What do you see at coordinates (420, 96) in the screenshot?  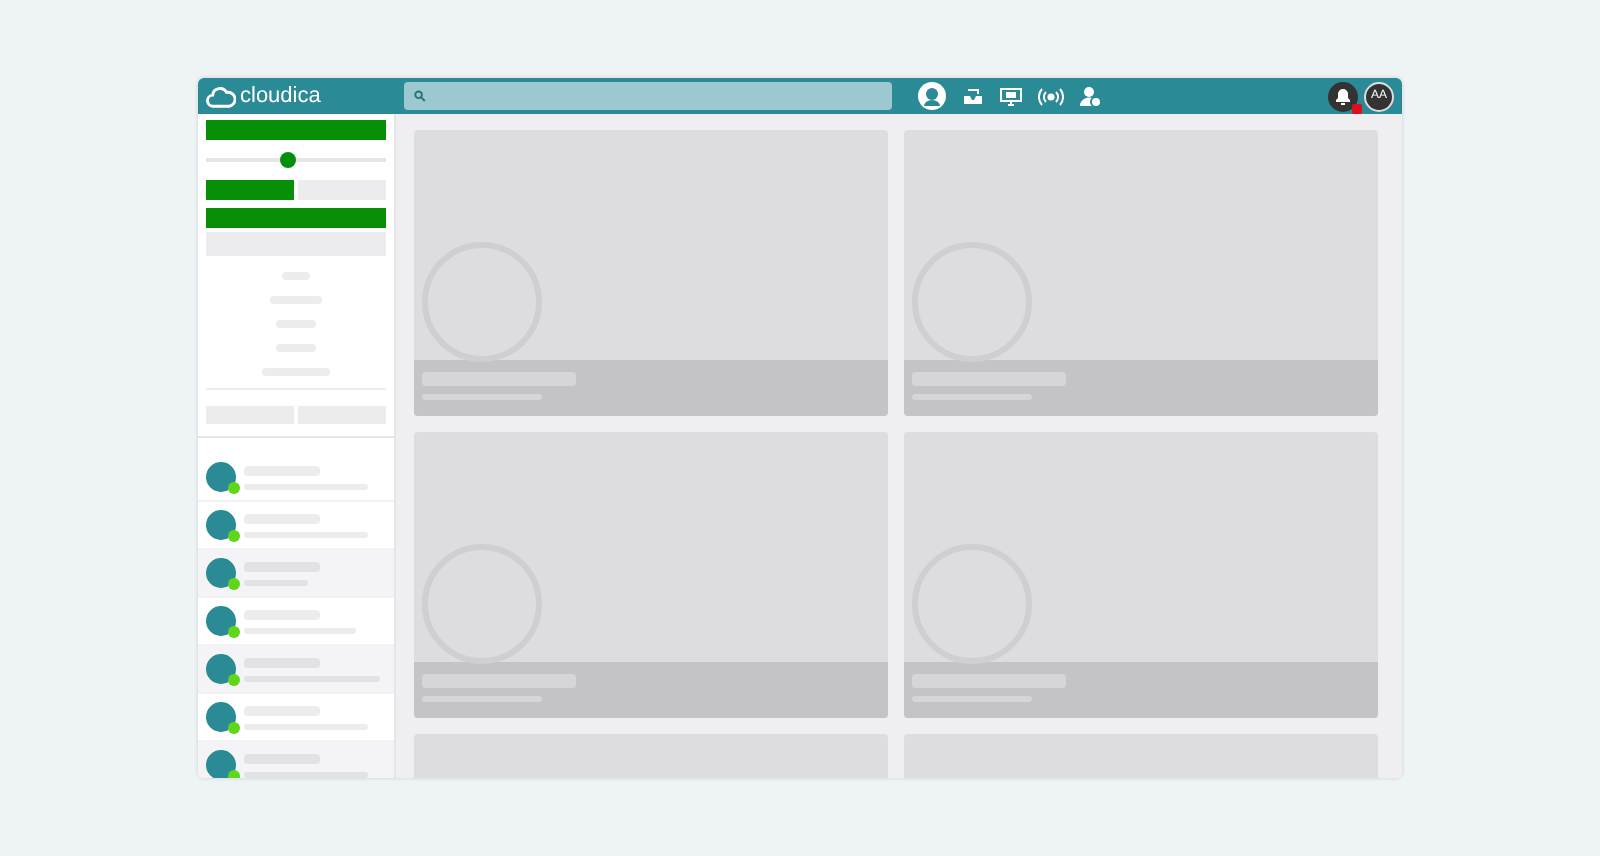 I see `search-icon` at bounding box center [420, 96].